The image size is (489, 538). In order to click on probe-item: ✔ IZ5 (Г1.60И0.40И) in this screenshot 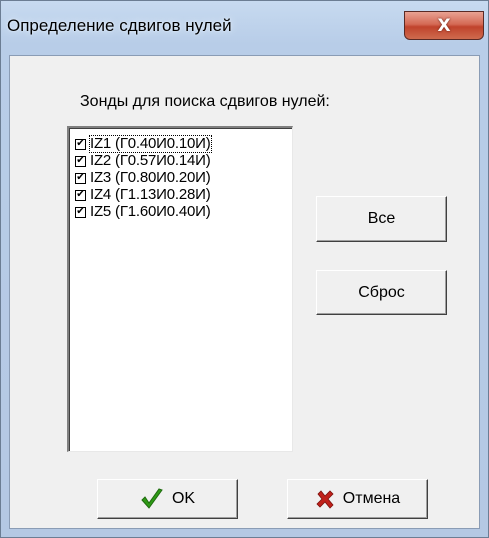, I will do `click(143, 212)`.